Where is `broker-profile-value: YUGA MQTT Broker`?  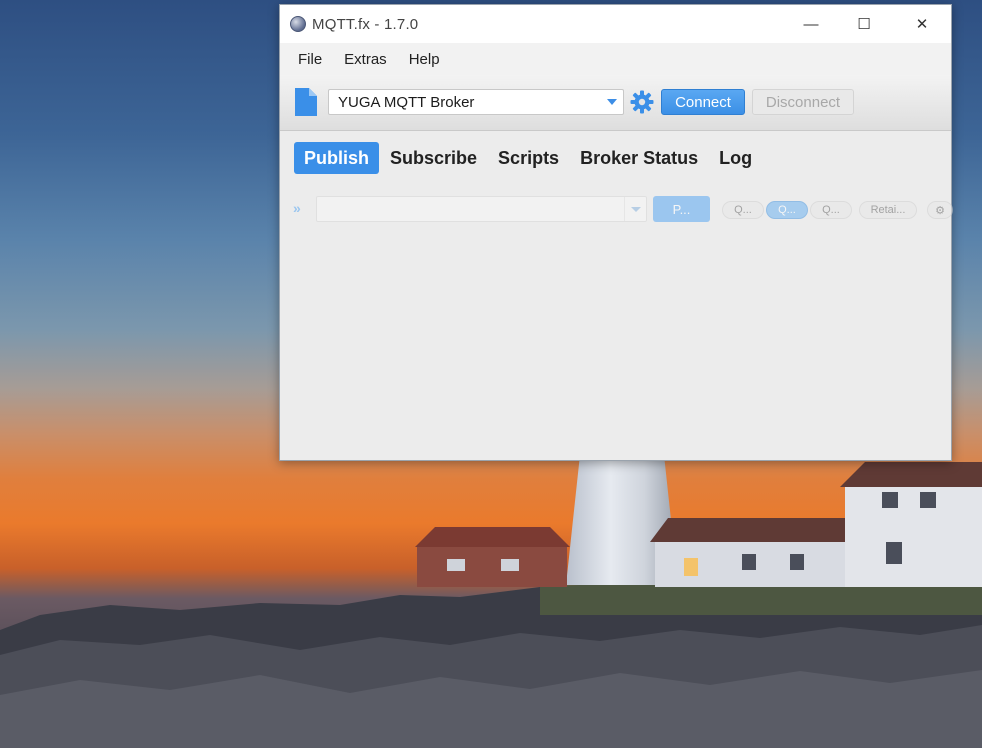
broker-profile-value: YUGA MQTT Broker is located at coordinates (406, 102).